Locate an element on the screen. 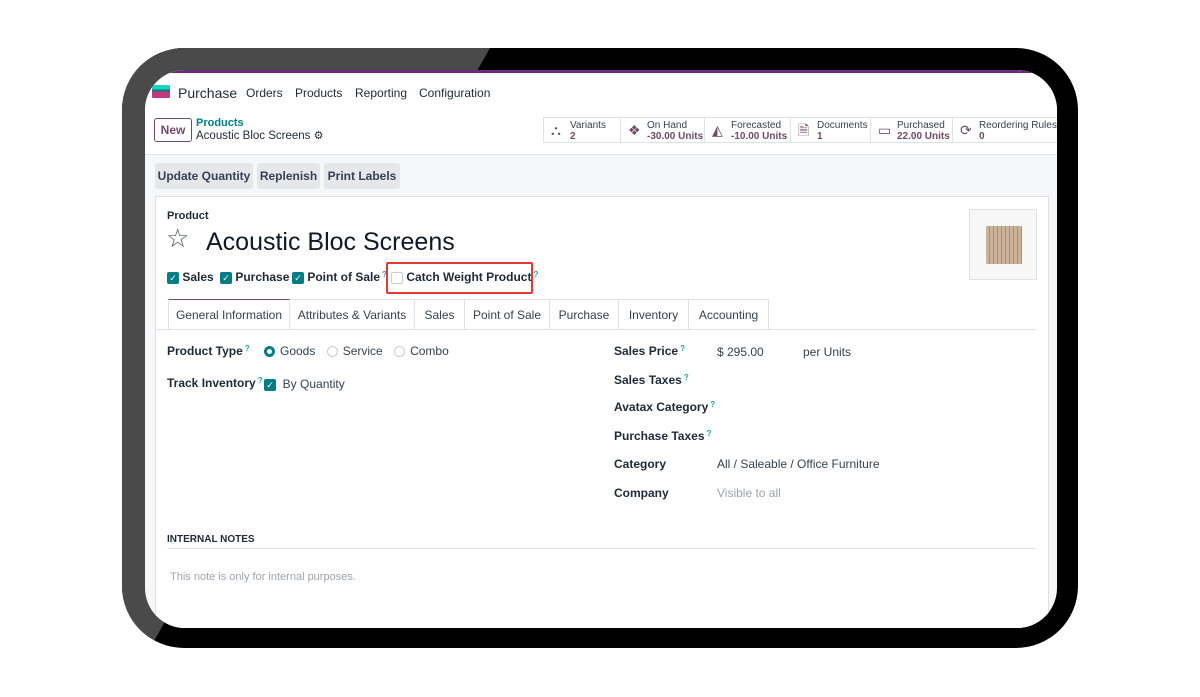 The image size is (1200, 697). tab-point-of-sale: Point of Sale is located at coordinates (507, 314).